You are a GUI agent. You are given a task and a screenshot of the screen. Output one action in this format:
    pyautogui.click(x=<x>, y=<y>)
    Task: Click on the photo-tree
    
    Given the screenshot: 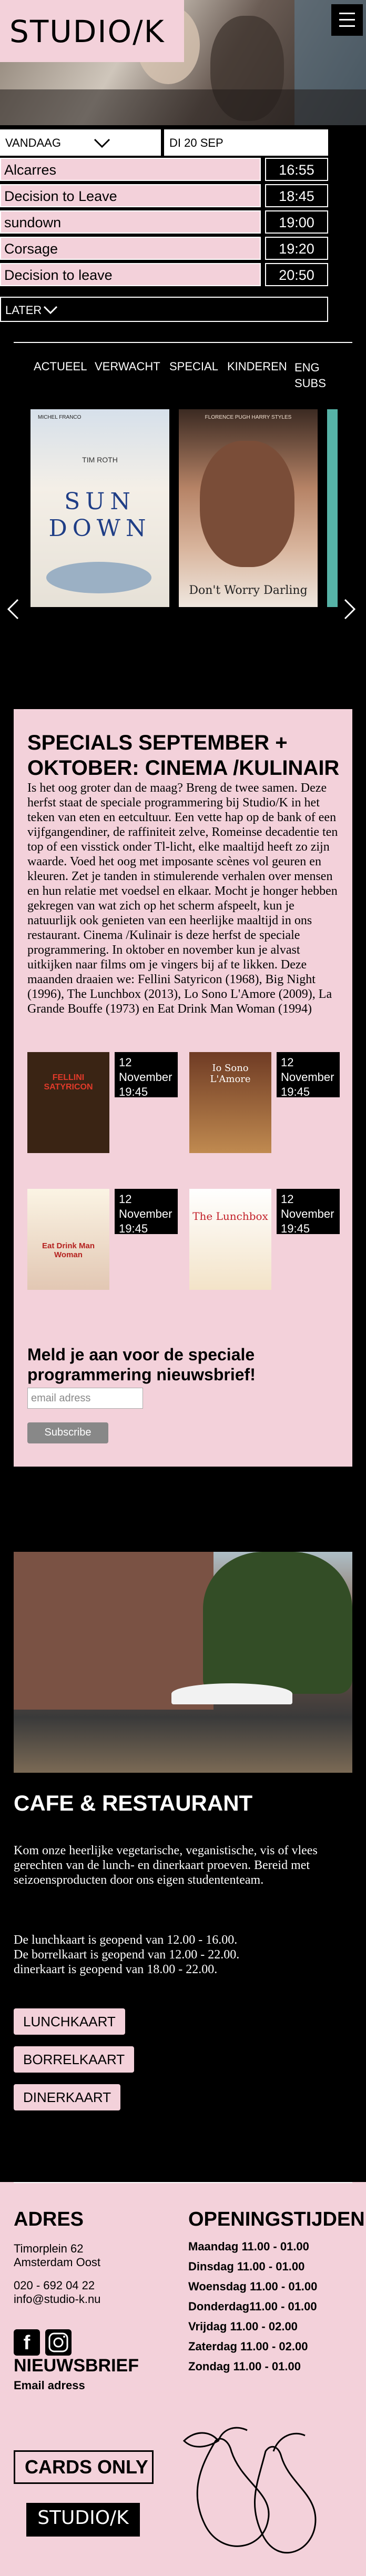 What is the action you would take?
    pyautogui.click(x=277, y=1623)
    